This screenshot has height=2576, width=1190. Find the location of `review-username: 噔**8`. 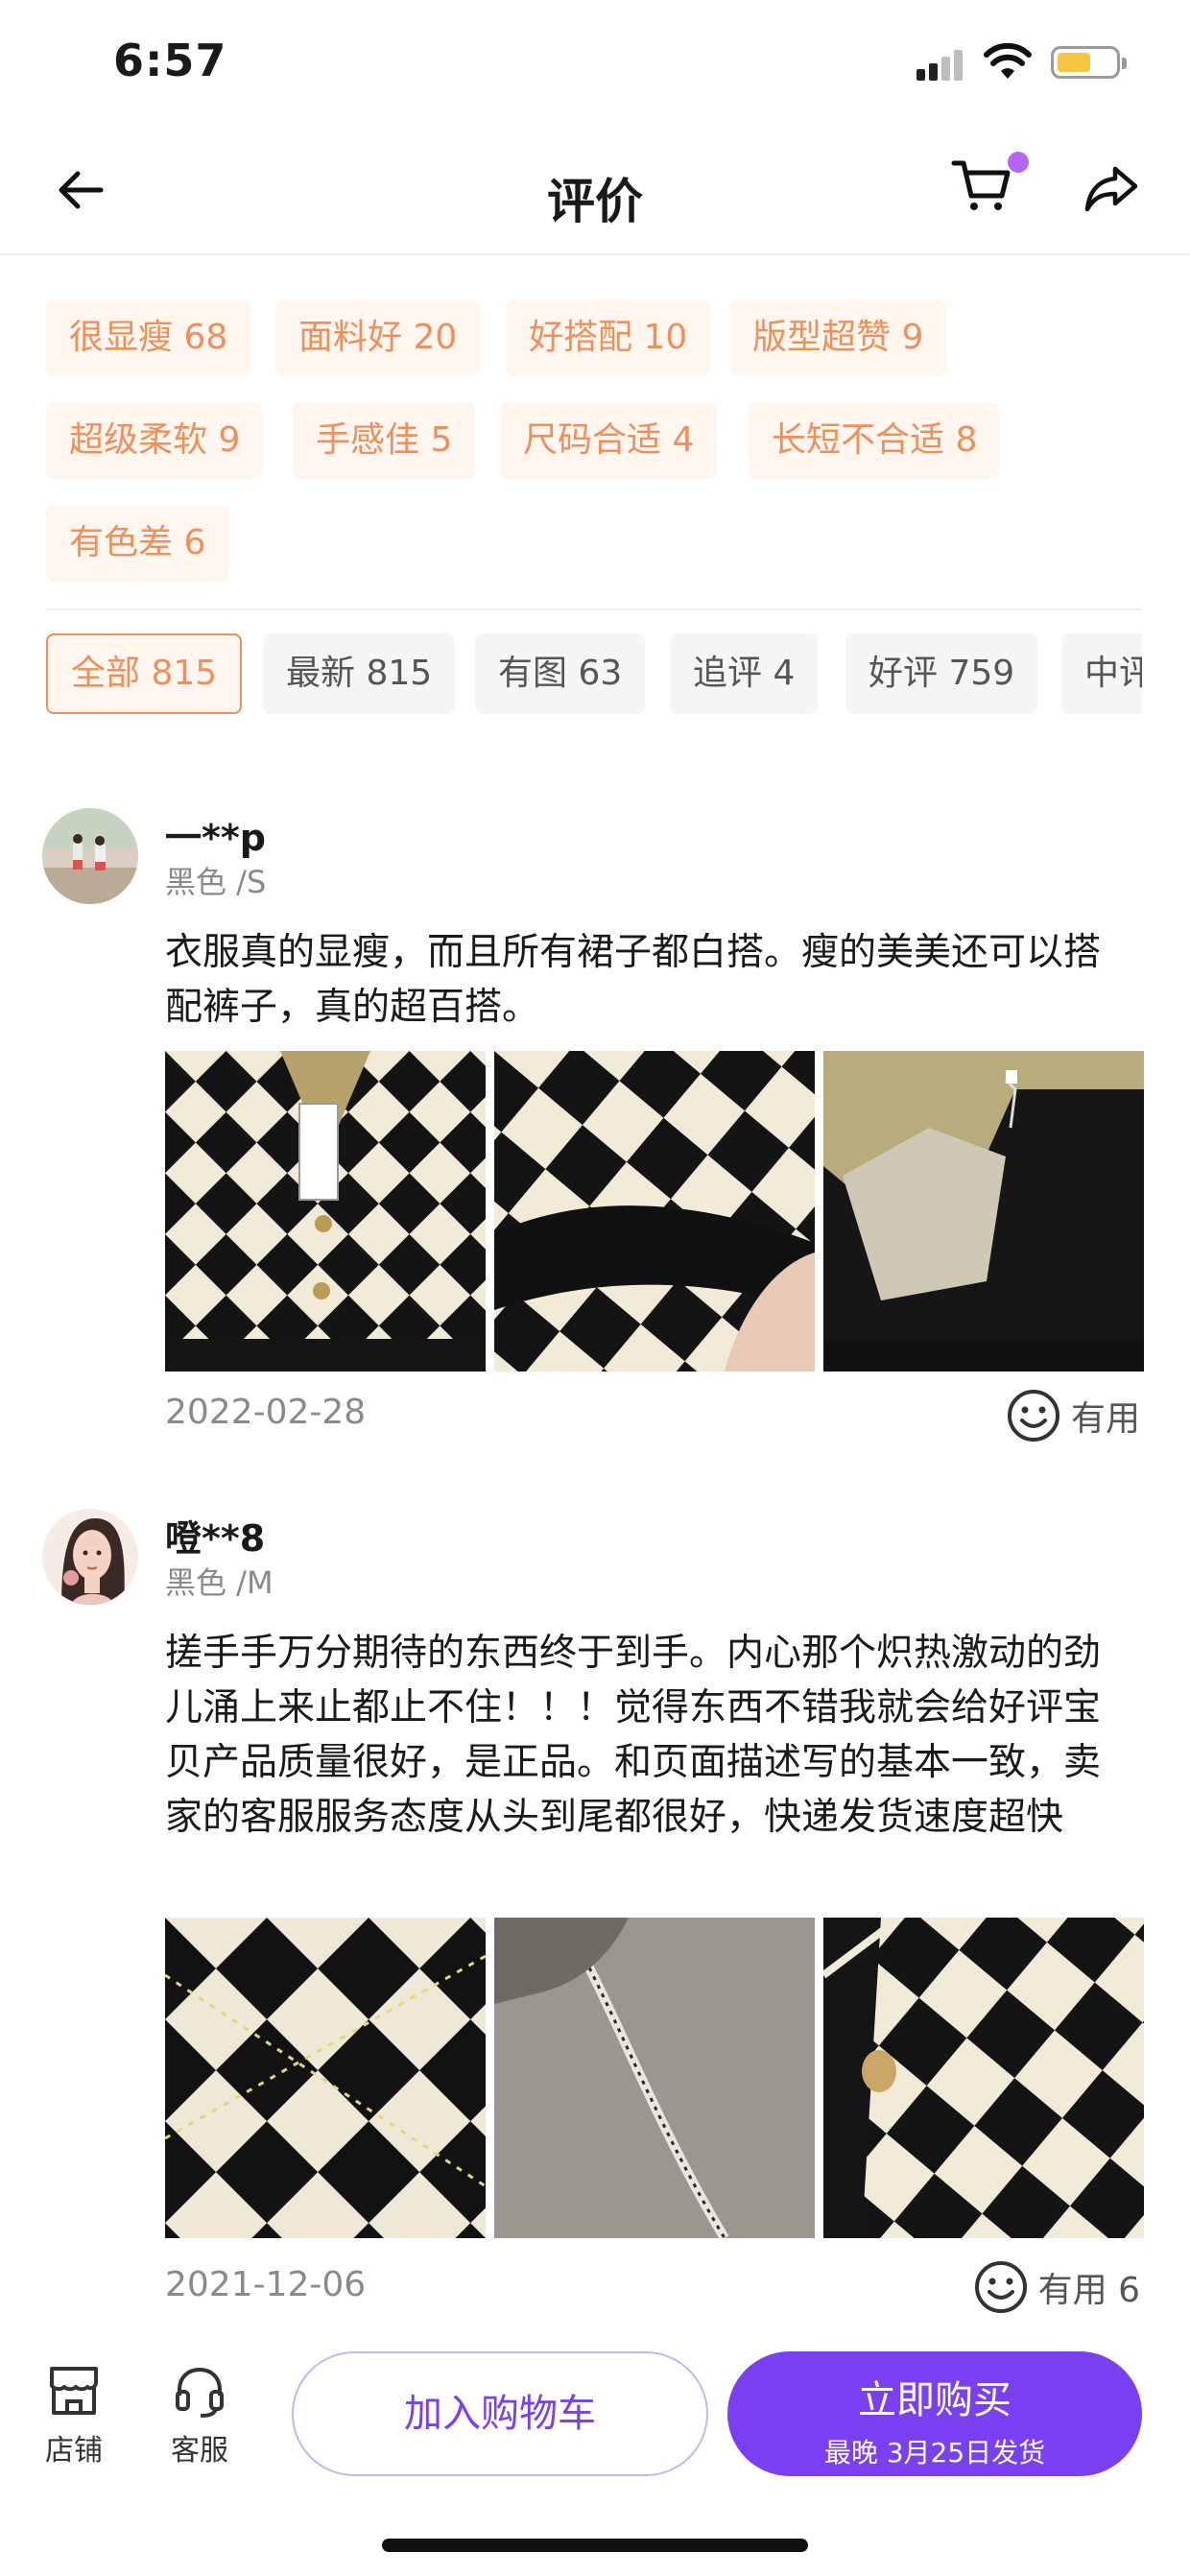

review-username: 噔**8 is located at coordinates (216, 1538).